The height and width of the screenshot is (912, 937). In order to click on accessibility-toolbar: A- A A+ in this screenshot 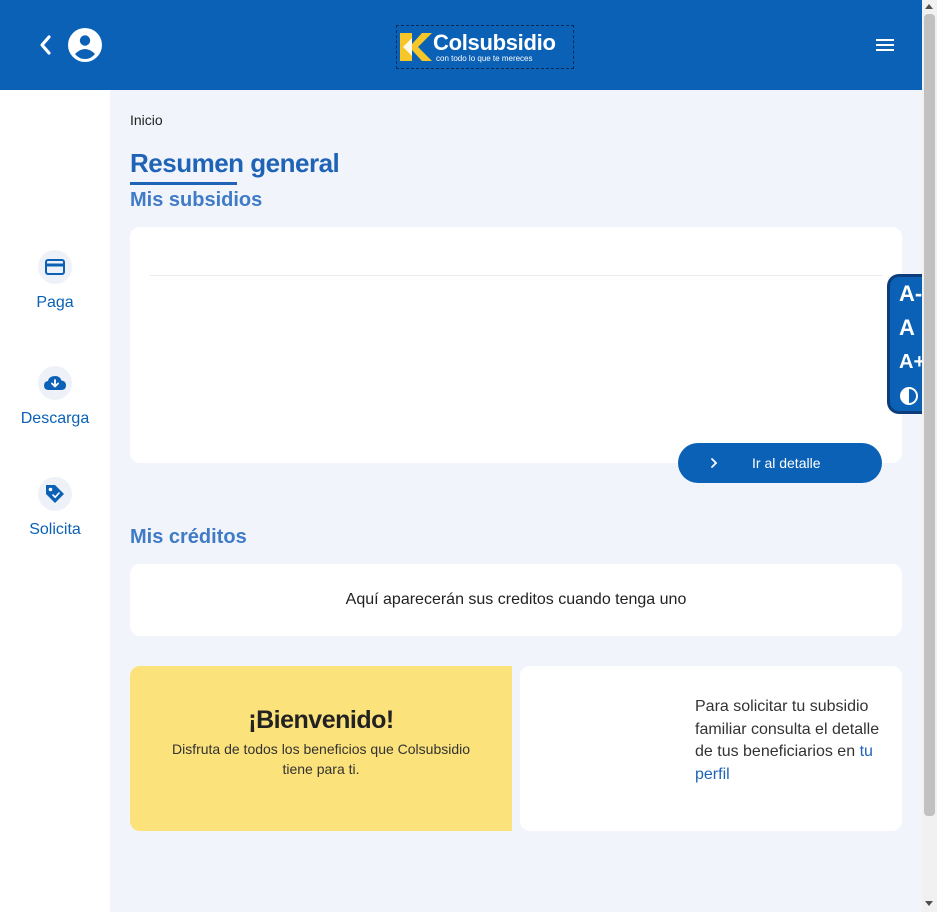, I will do `click(907, 344)`.